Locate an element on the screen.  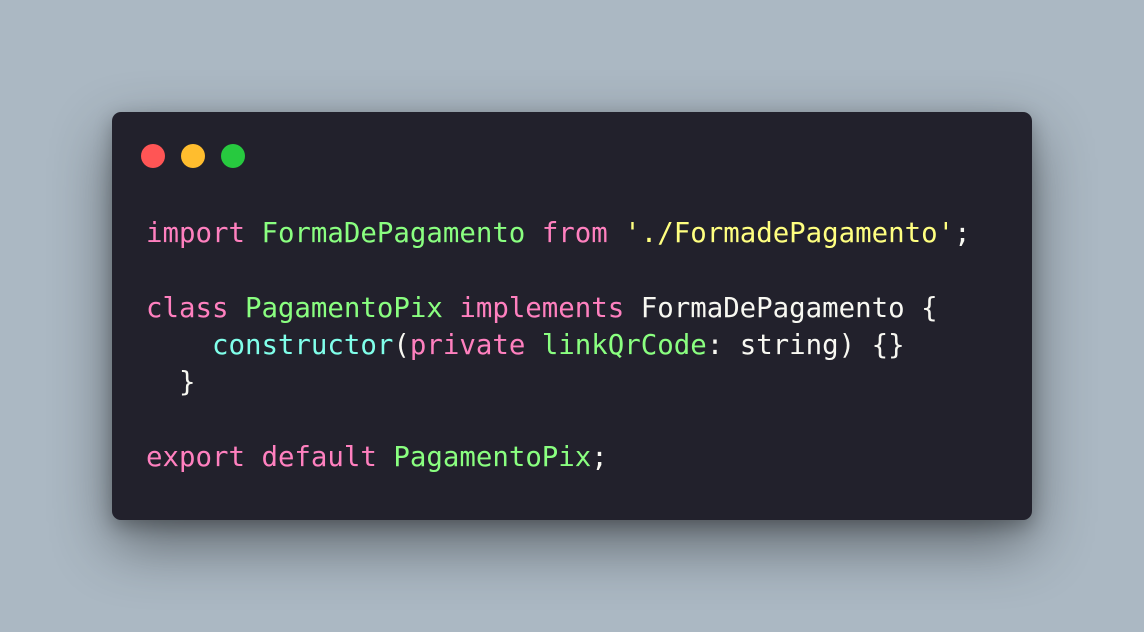
code-token-plain: : string) {} is located at coordinates (805, 345).